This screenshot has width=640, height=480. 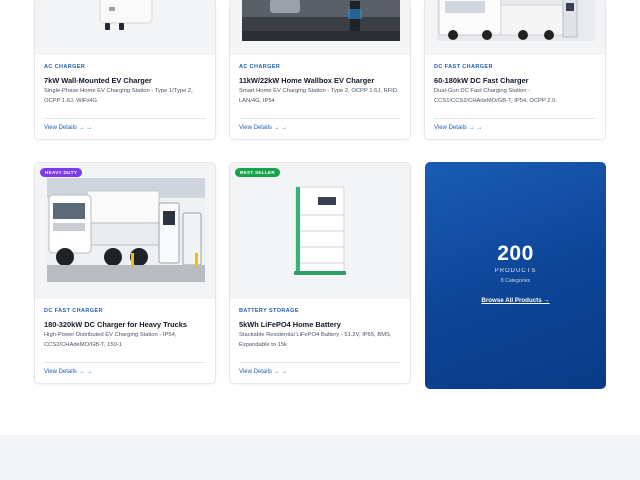 I want to click on product-title: 11kW/22kW Home Wallbox EV Charger, so click(x=320, y=80).